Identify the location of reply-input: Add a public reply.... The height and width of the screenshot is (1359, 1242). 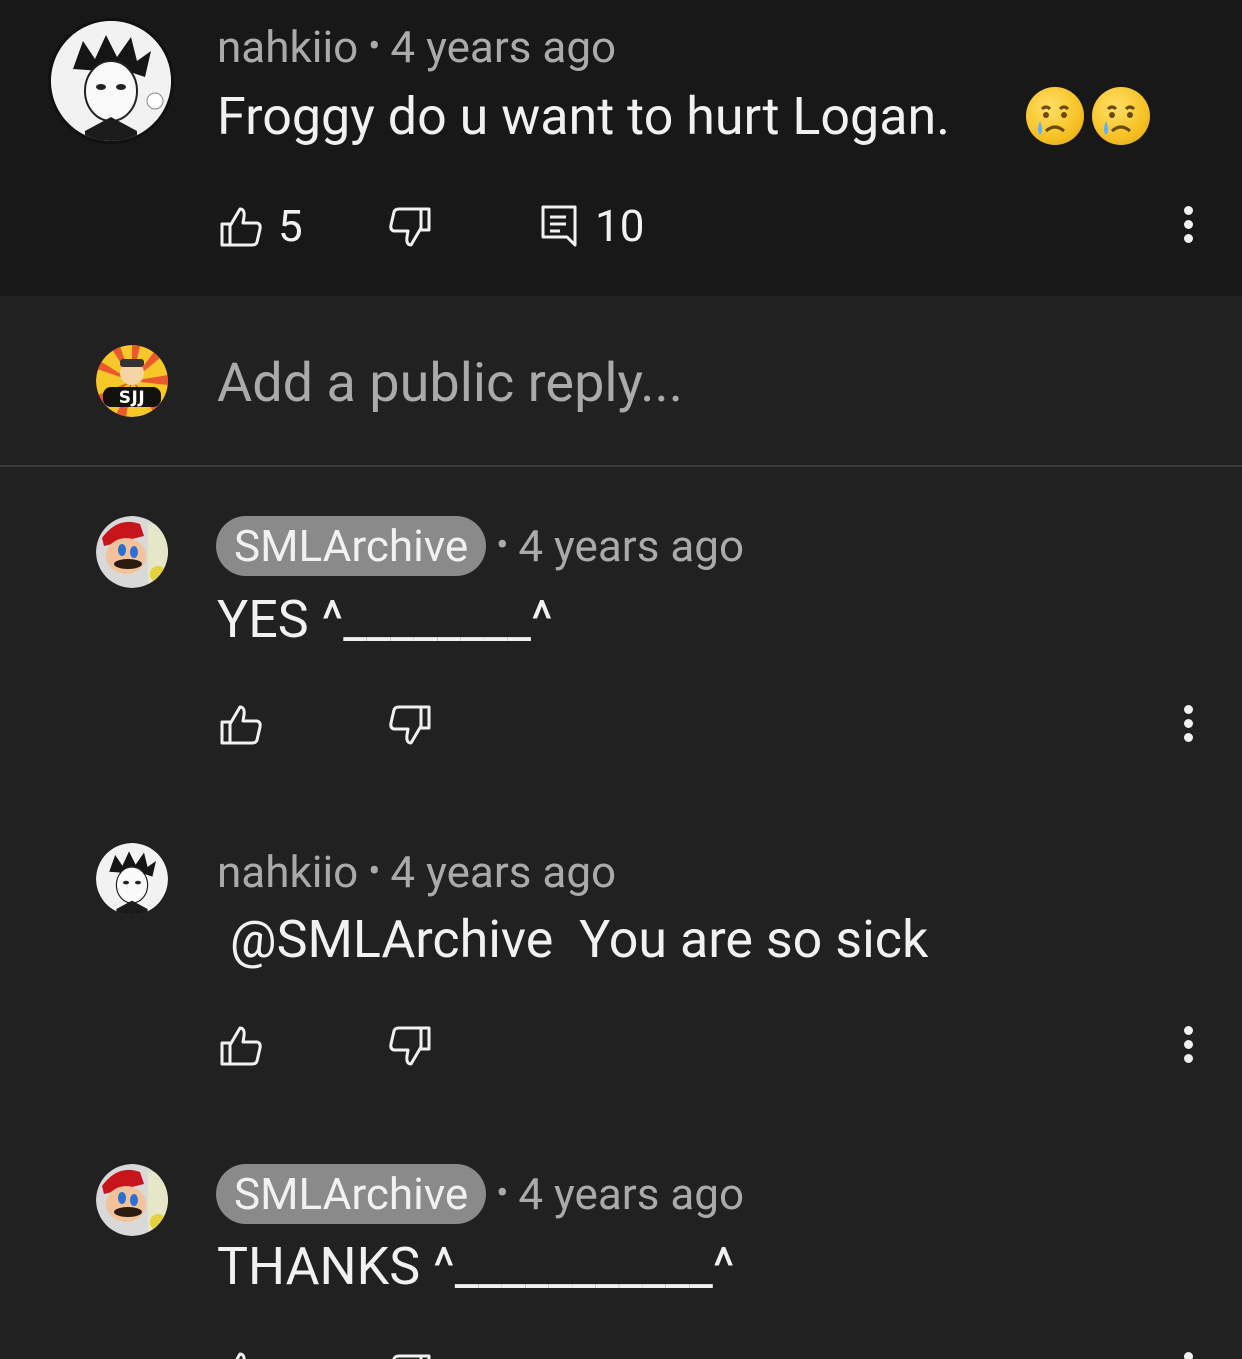
(450, 383).